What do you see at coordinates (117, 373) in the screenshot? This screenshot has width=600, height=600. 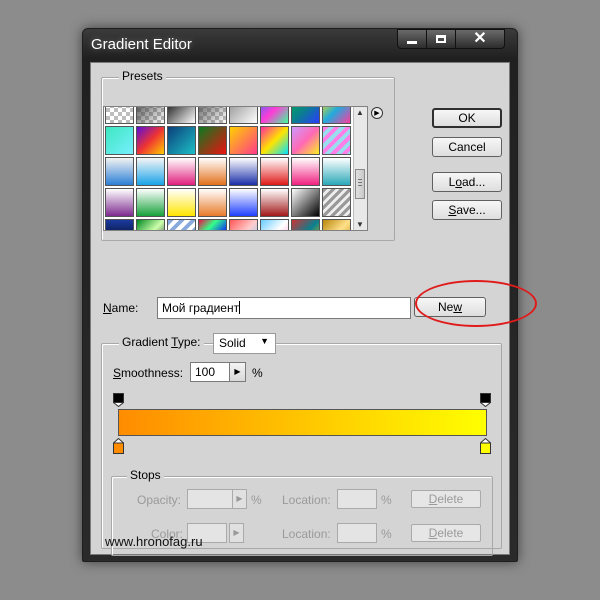 I see `smoothness-label-mnemonic: S` at bounding box center [117, 373].